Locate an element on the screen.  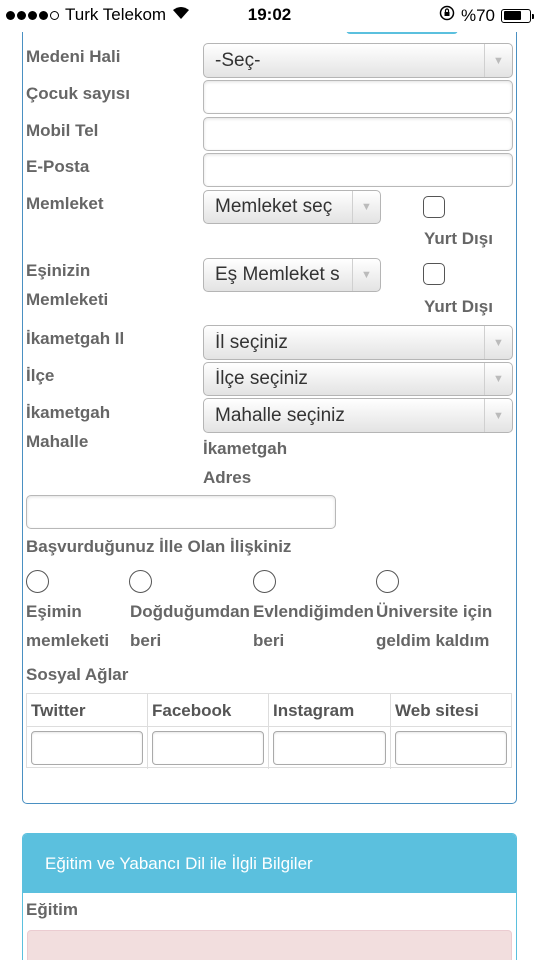
spouse-abroad-checkbox is located at coordinates (434, 274).